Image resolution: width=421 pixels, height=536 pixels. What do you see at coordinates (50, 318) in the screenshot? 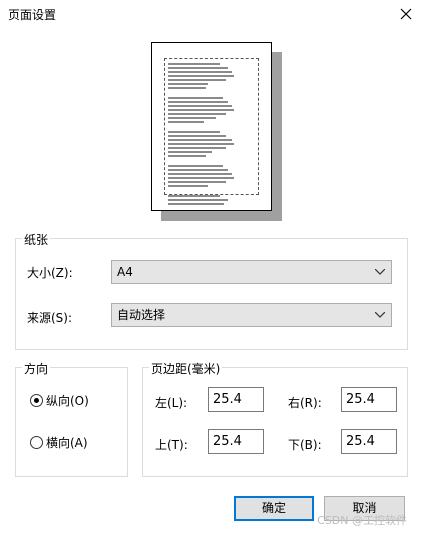
I see `paper-source-label: 来源(S):` at bounding box center [50, 318].